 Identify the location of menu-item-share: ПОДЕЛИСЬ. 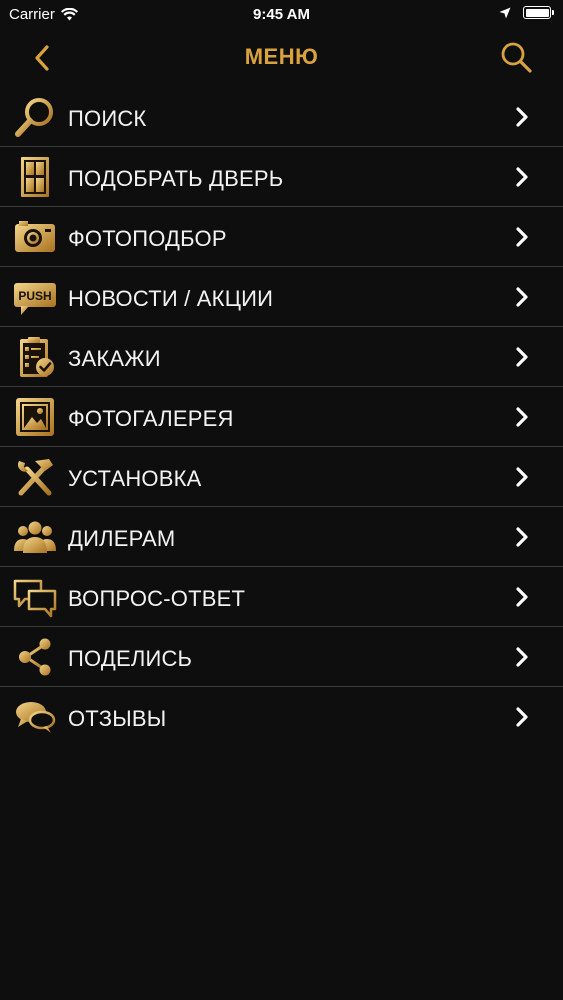
(281, 657).